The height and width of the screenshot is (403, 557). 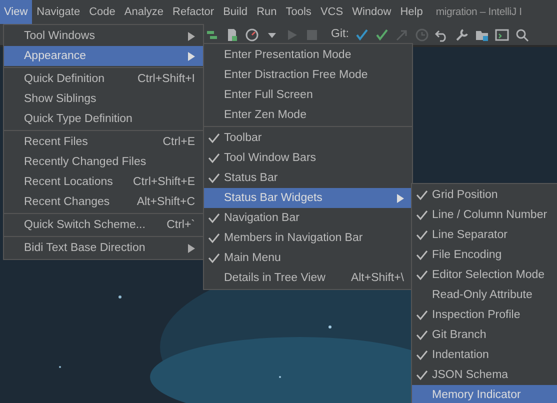 I want to click on wrench-icon, so click(x=461, y=35).